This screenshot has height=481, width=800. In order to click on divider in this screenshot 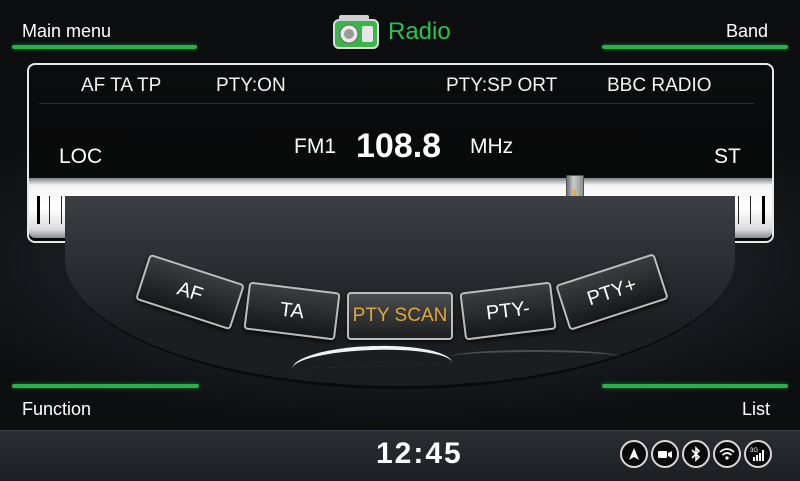, I will do `click(396, 103)`.